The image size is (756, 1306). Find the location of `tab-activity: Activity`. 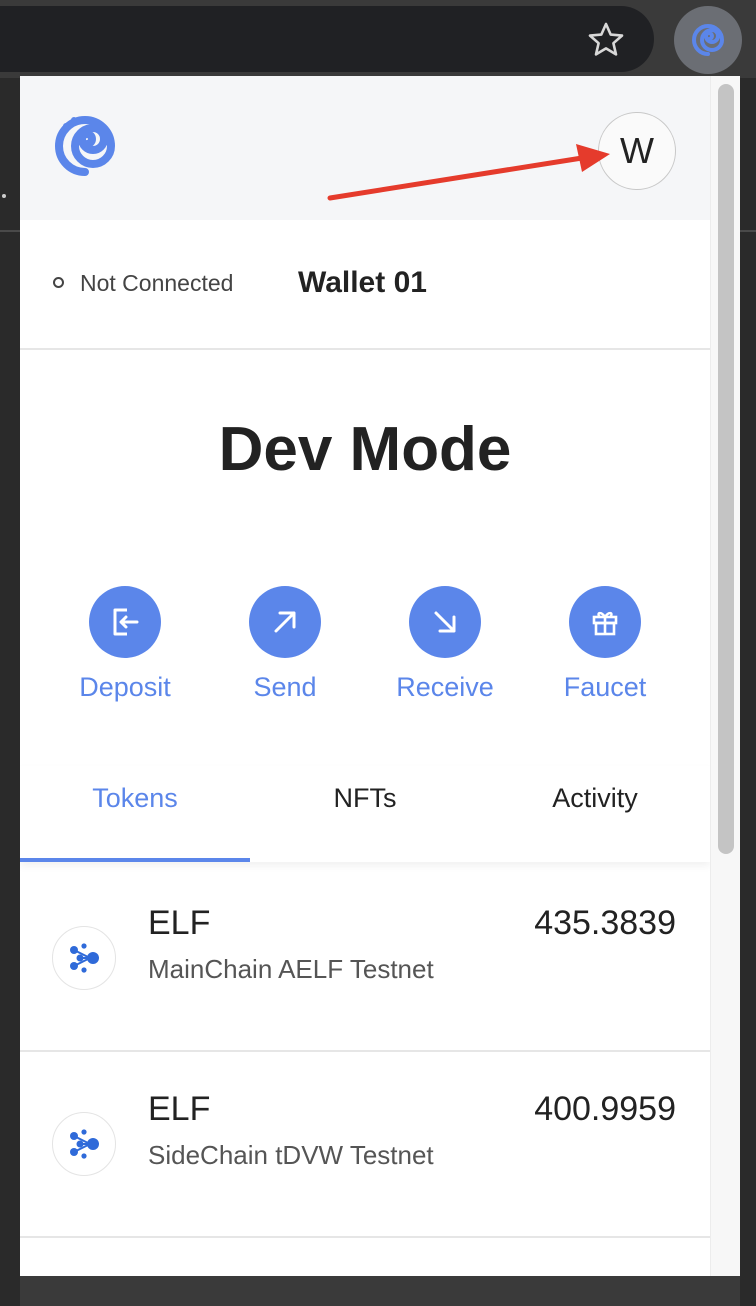

tab-activity: Activity is located at coordinates (595, 814).